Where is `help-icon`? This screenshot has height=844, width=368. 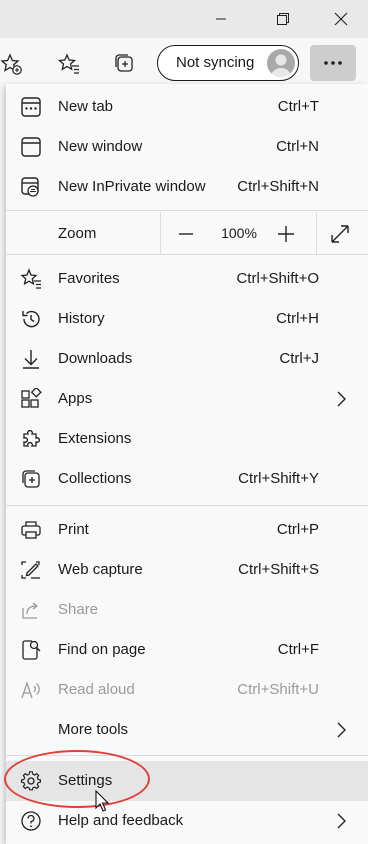
help-icon is located at coordinates (31, 821).